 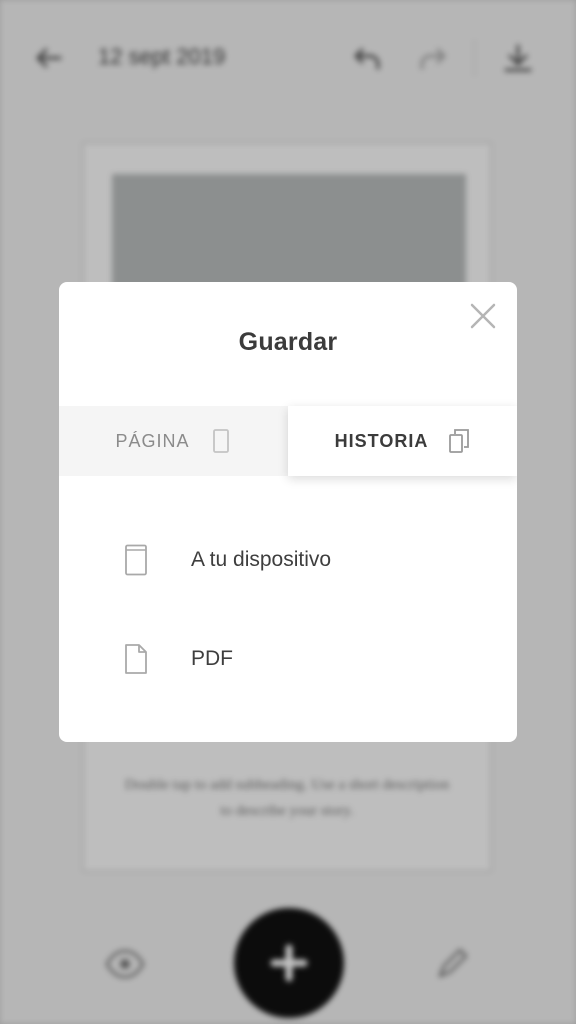 I want to click on copy-pages-icon, so click(x=459, y=441).